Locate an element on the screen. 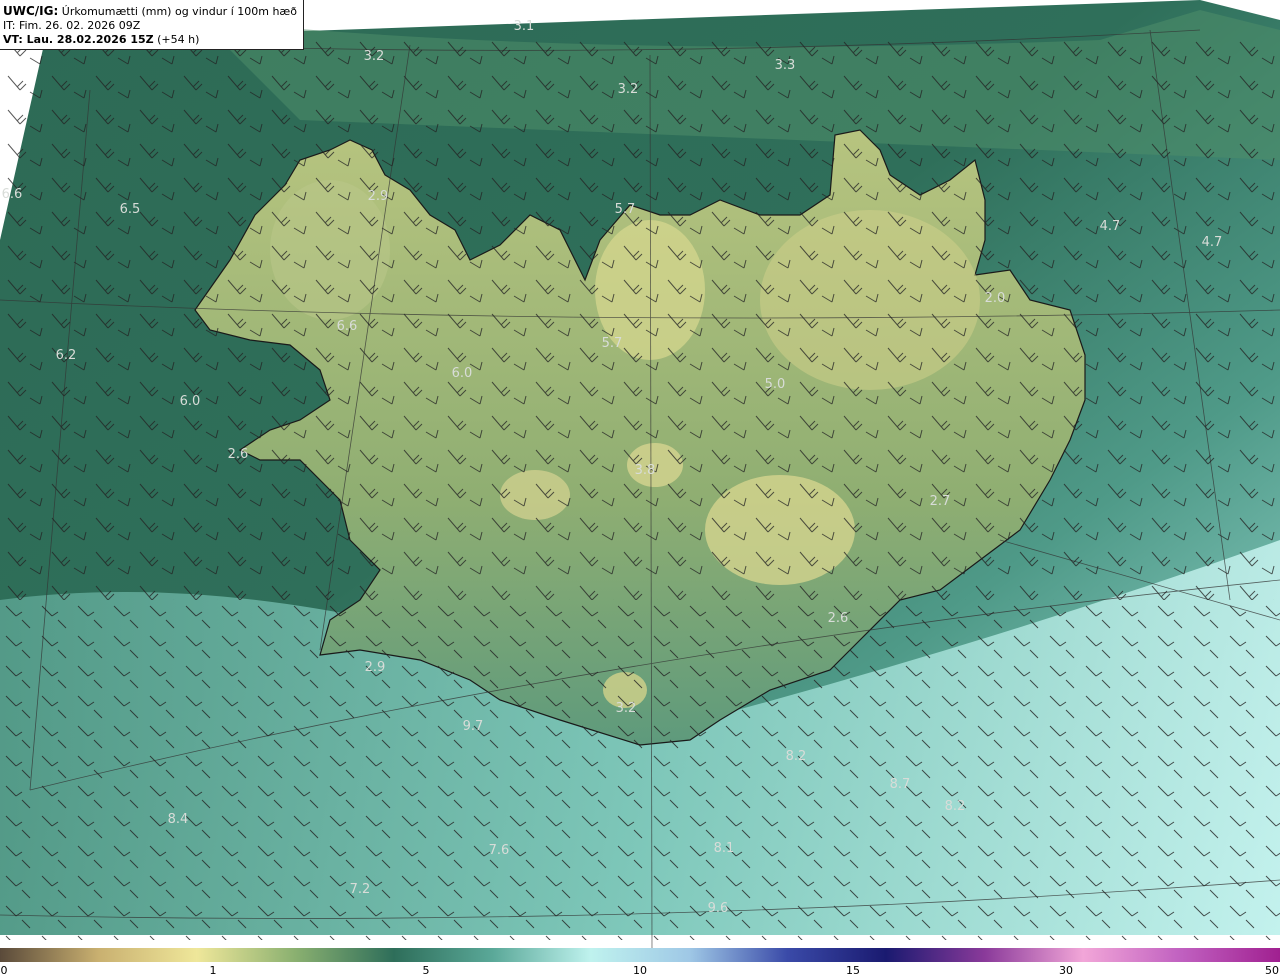 The image size is (1280, 978). value-label: 3.1 is located at coordinates (524, 26).